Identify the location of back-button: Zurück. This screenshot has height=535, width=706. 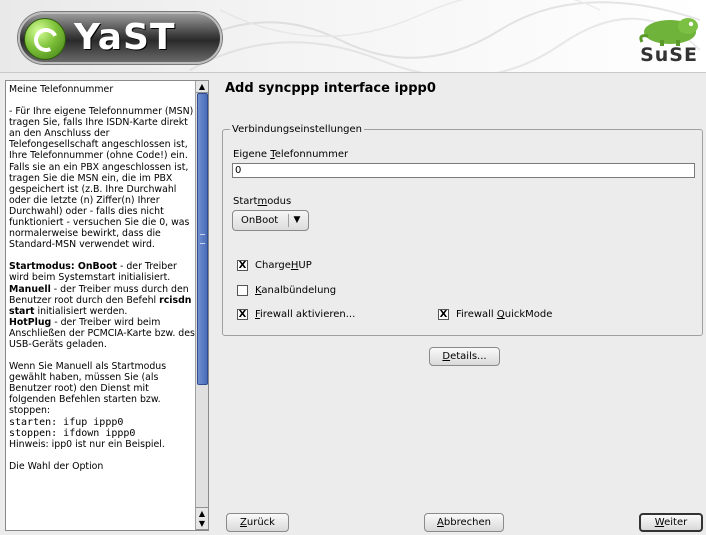
(257, 522).